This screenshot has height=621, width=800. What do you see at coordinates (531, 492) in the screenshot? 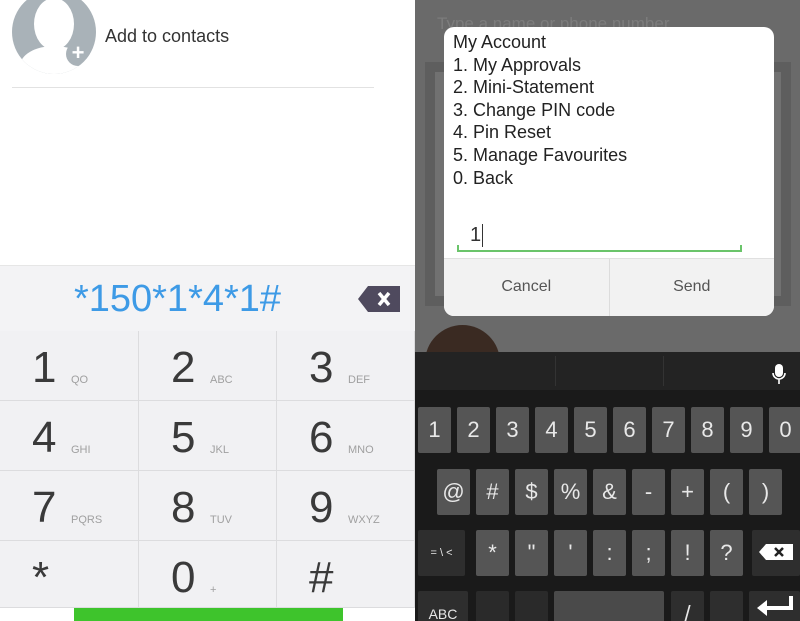
I see `keyboard-key: $` at bounding box center [531, 492].